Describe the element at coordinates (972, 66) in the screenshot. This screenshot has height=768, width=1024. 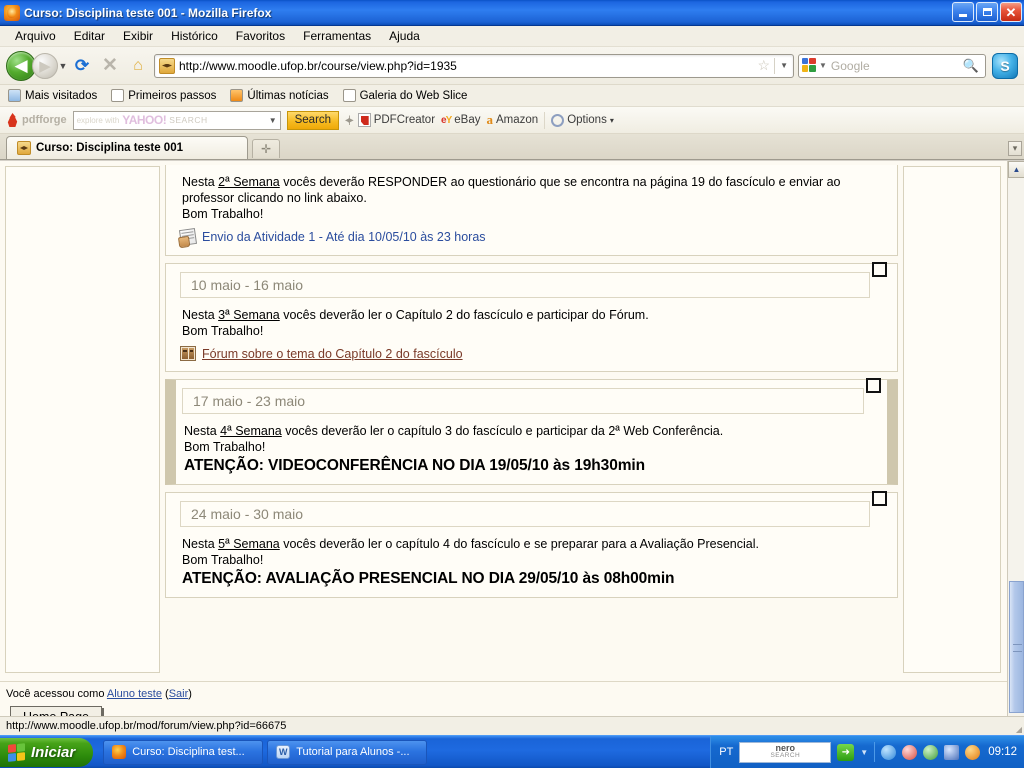
I see `search-icon: 🔍` at that location.